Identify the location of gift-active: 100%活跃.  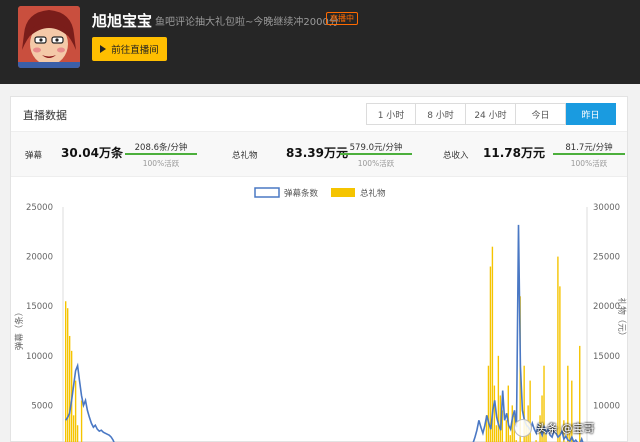
(376, 163).